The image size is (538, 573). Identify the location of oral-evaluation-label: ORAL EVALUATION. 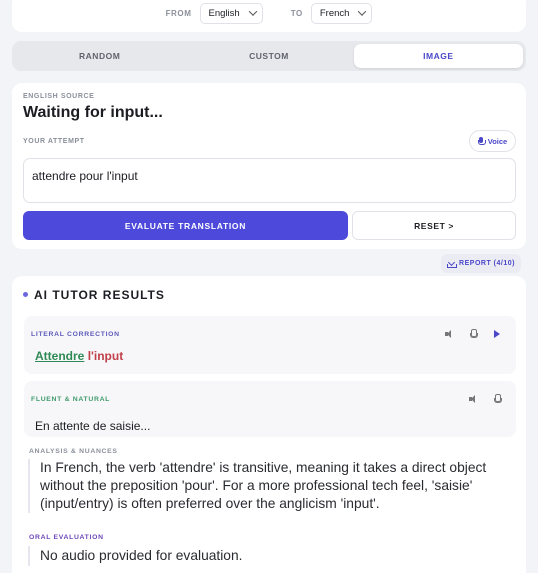
(66, 537).